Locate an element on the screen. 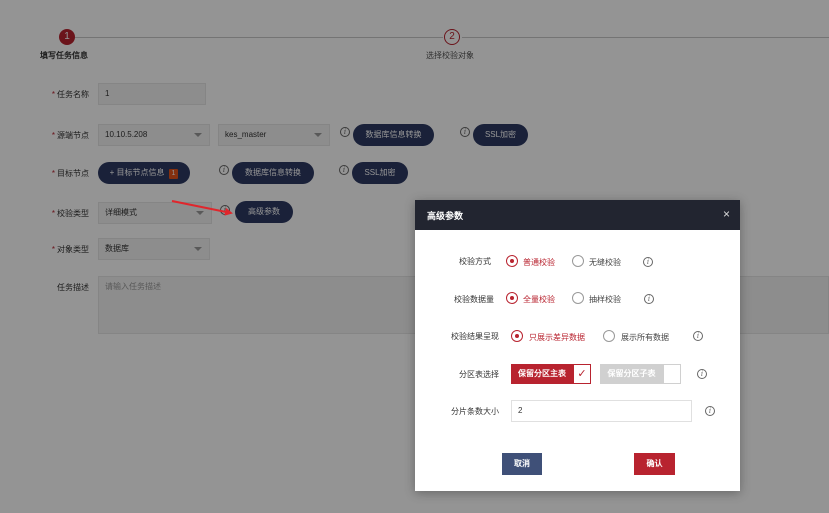 The image size is (829, 513). keep-sub-partition-toggle: 保留分区子表 is located at coordinates (631, 374).